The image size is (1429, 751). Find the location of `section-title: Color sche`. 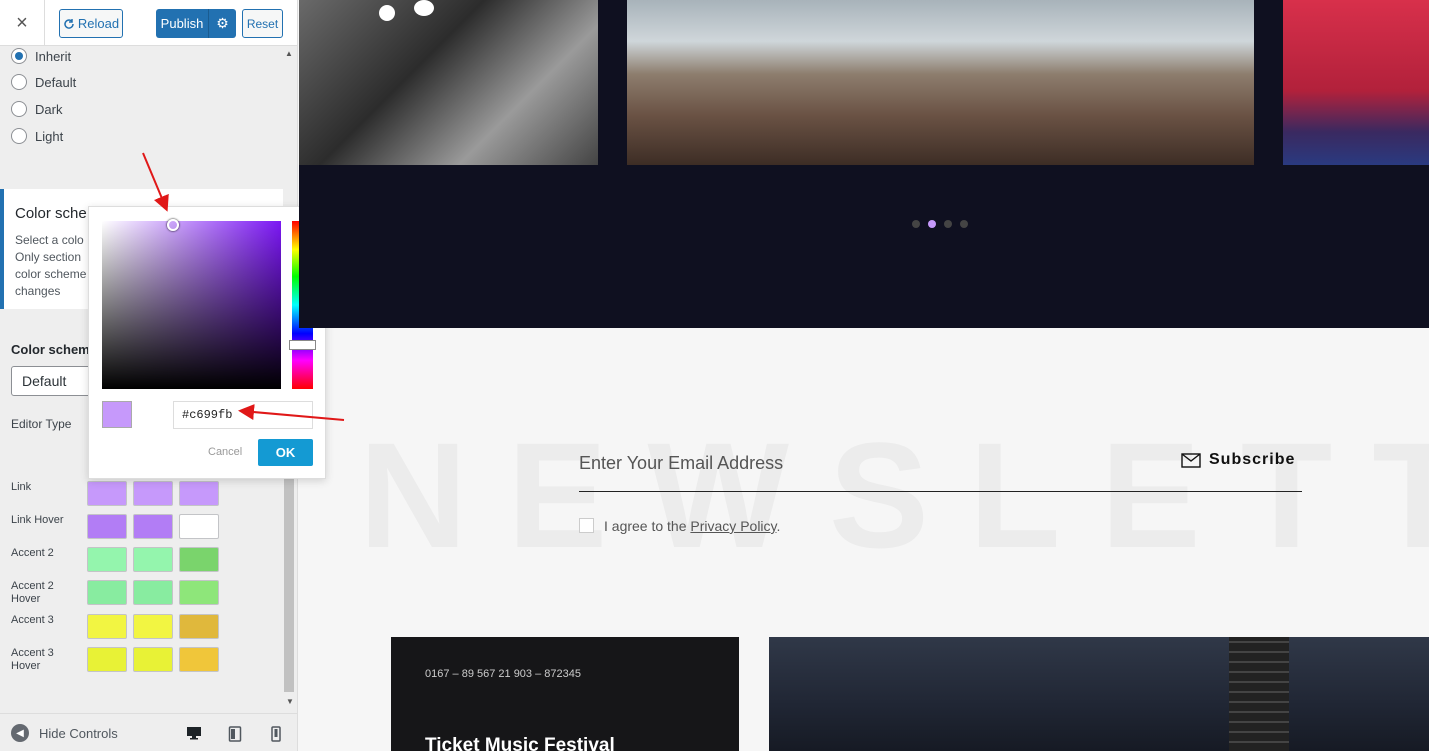

section-title: Color sche is located at coordinates (51, 213).